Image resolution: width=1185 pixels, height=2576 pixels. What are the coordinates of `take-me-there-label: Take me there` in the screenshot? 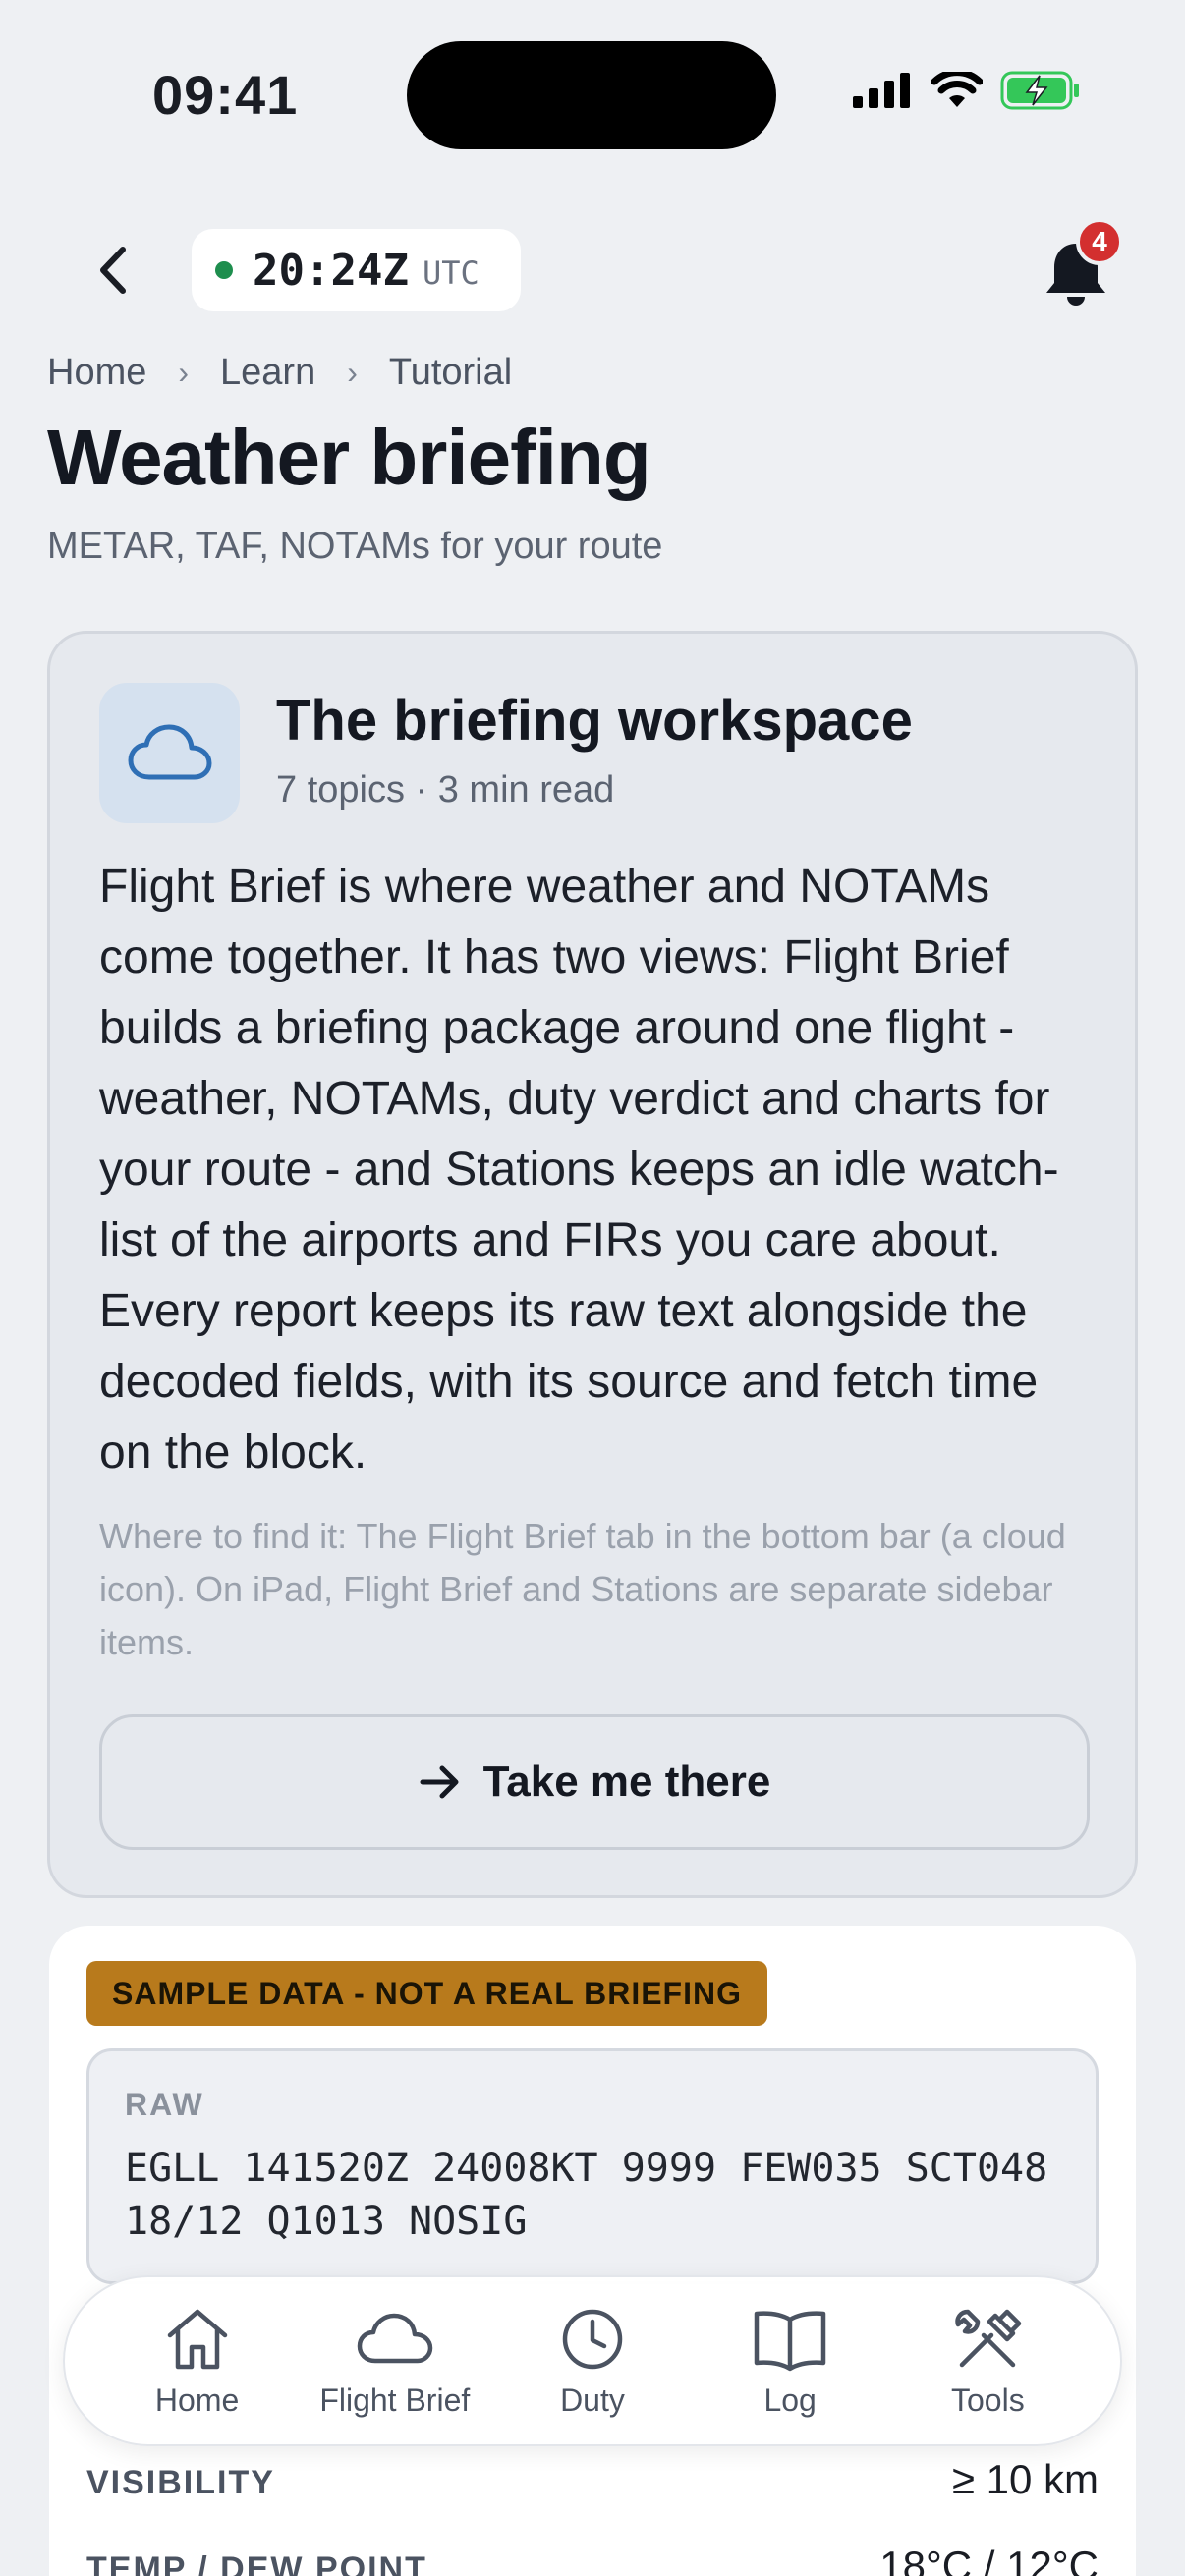 It's located at (627, 1782).